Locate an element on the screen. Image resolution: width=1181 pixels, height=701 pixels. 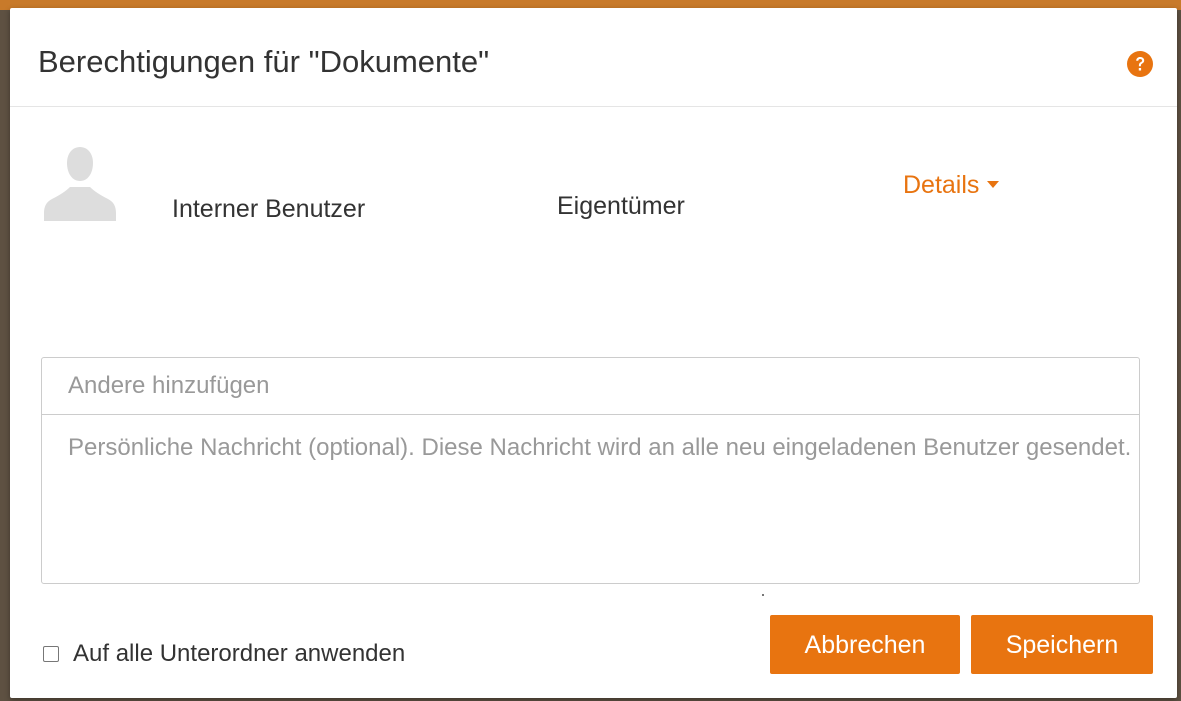
add-others-input is located at coordinates (590, 386).